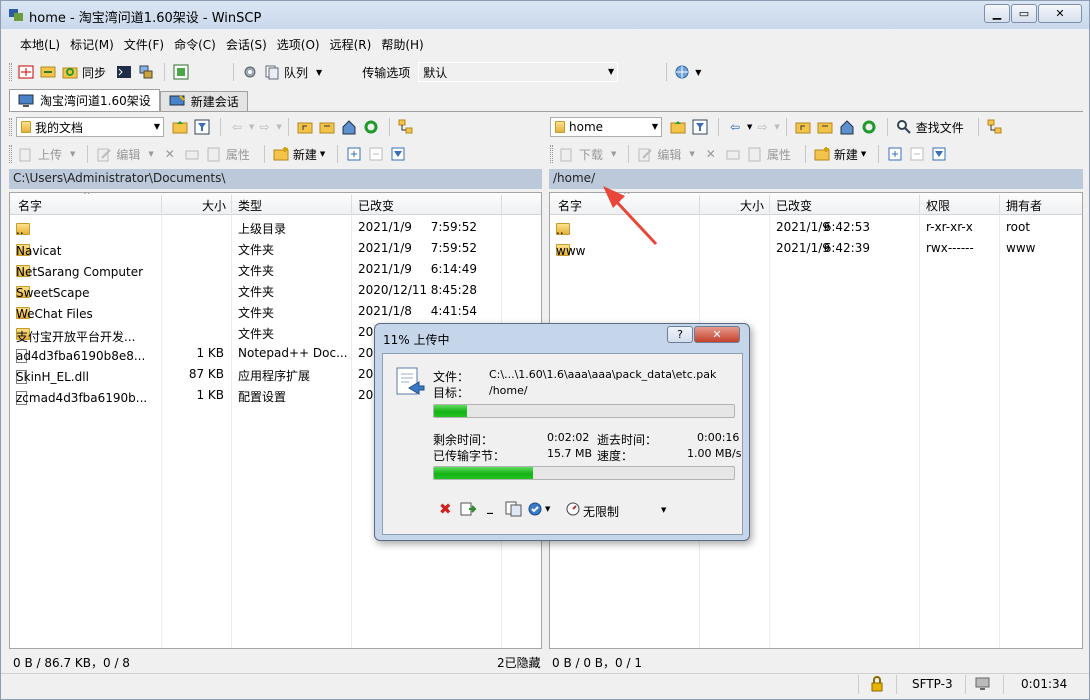 This screenshot has width=1090, height=700. Describe the element at coordinates (683, 72) in the screenshot. I see `network-globe-icon` at that location.